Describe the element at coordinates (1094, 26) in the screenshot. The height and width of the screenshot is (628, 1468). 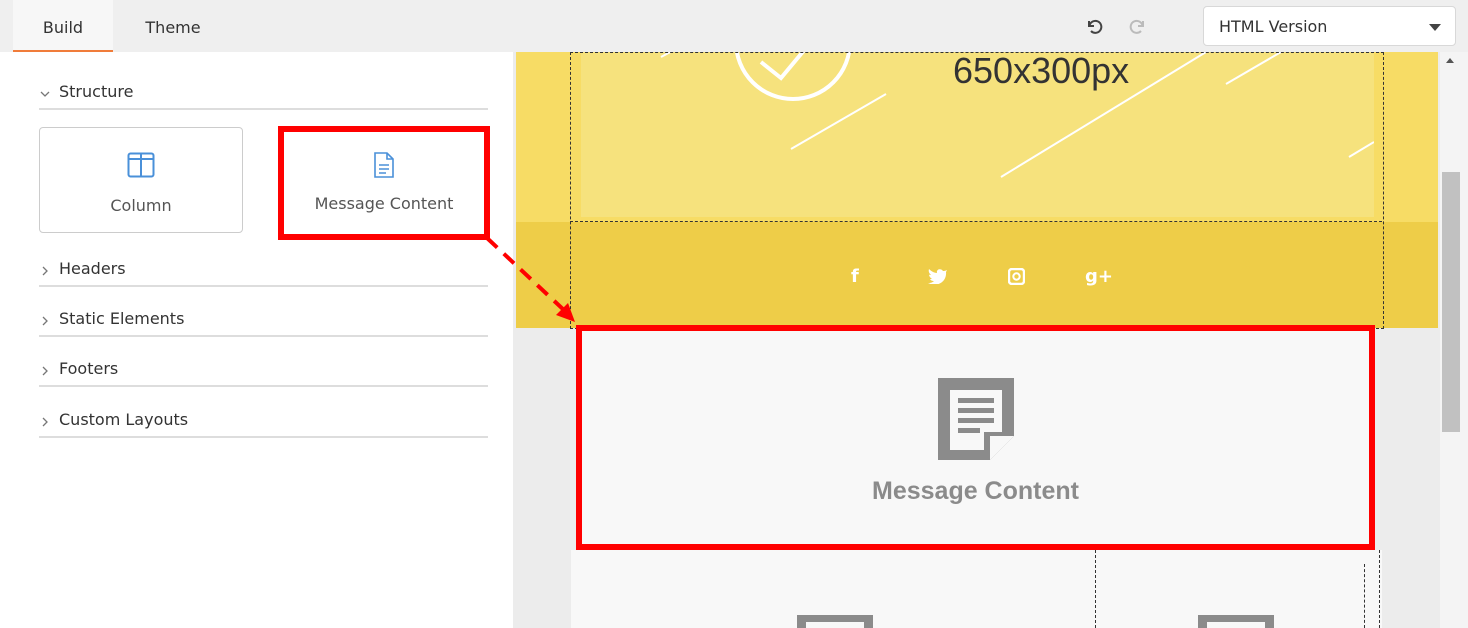
I see `undo-icon` at that location.